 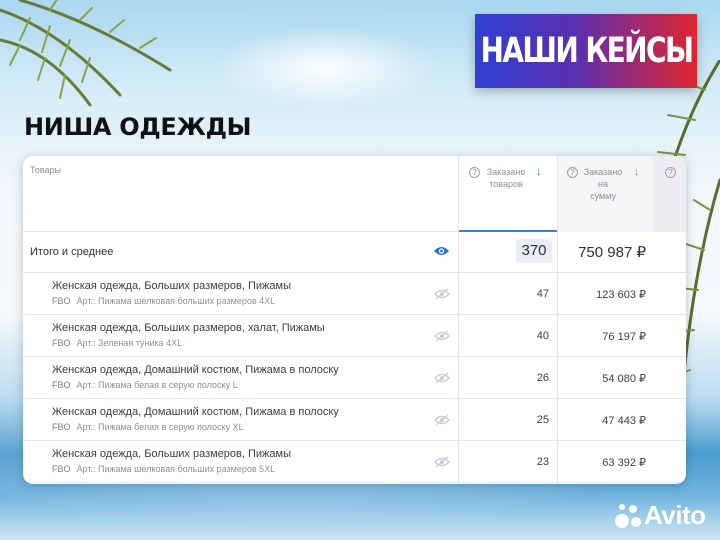 I want to click on total-row: Итого и среднее 370 750 987 ₽, so click(x=354, y=252).